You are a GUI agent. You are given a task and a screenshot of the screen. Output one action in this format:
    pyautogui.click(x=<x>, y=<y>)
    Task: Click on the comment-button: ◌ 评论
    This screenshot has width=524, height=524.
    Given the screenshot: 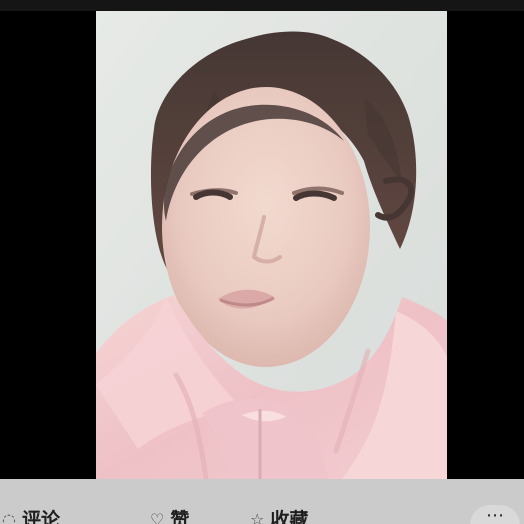 What is the action you would take?
    pyautogui.click(x=31, y=516)
    